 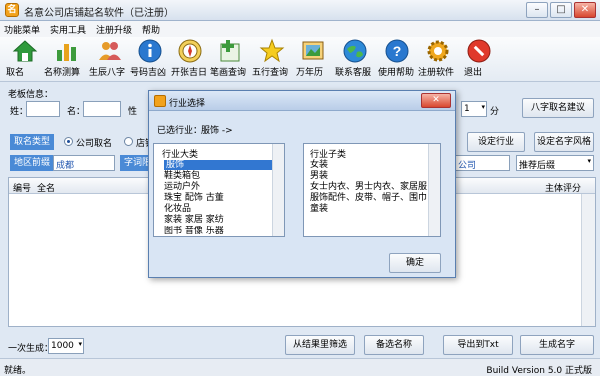 I want to click on toolbar-button-calendar: 万年历, so click(x=313, y=59).